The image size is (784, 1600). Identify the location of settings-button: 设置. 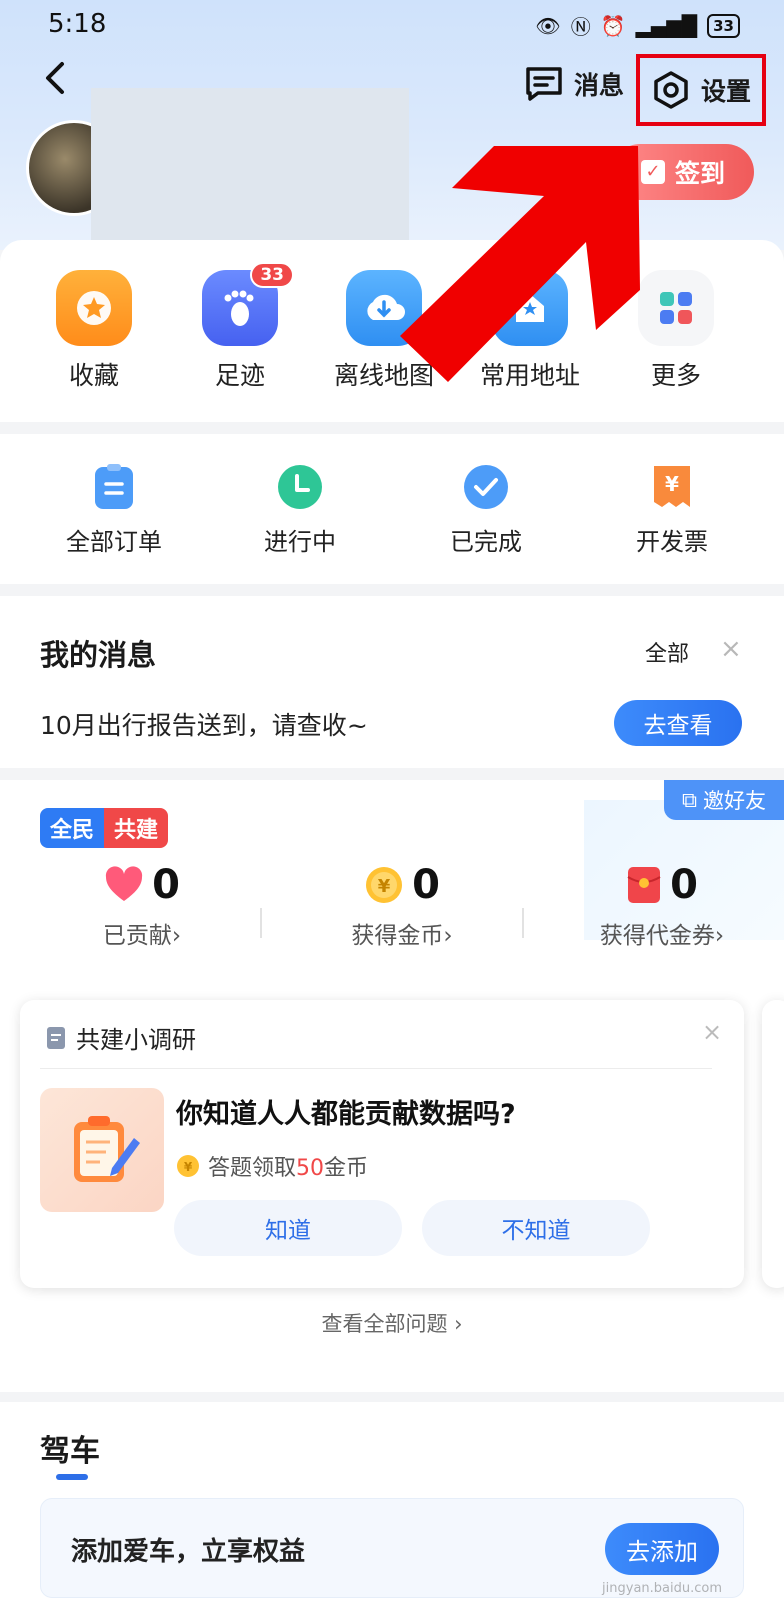
(701, 90).